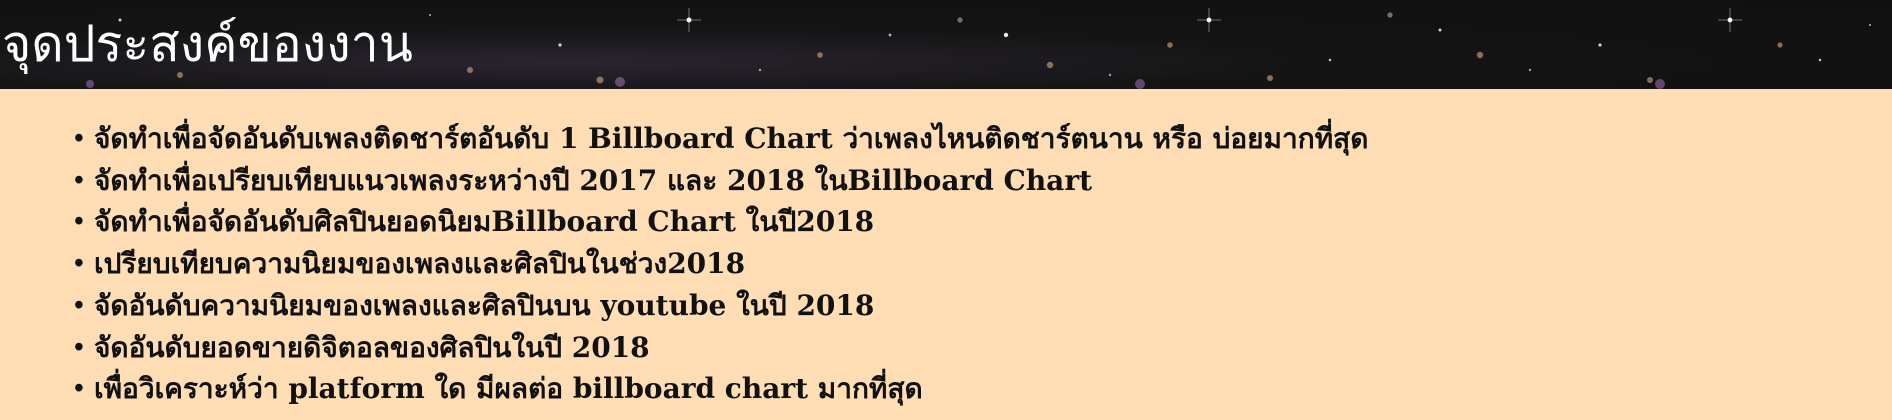  I want to click on list-item-text: จัดอันดับยอดขายดิจิตอลของศิลปินในปี 2018, so click(372, 347).